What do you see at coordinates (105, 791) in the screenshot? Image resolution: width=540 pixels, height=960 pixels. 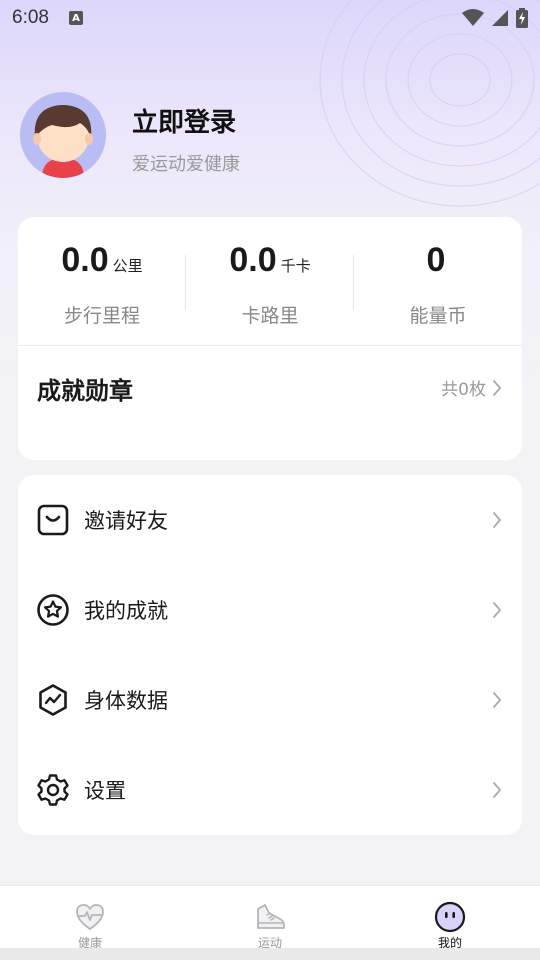 I see `menu-label: 设置` at bounding box center [105, 791].